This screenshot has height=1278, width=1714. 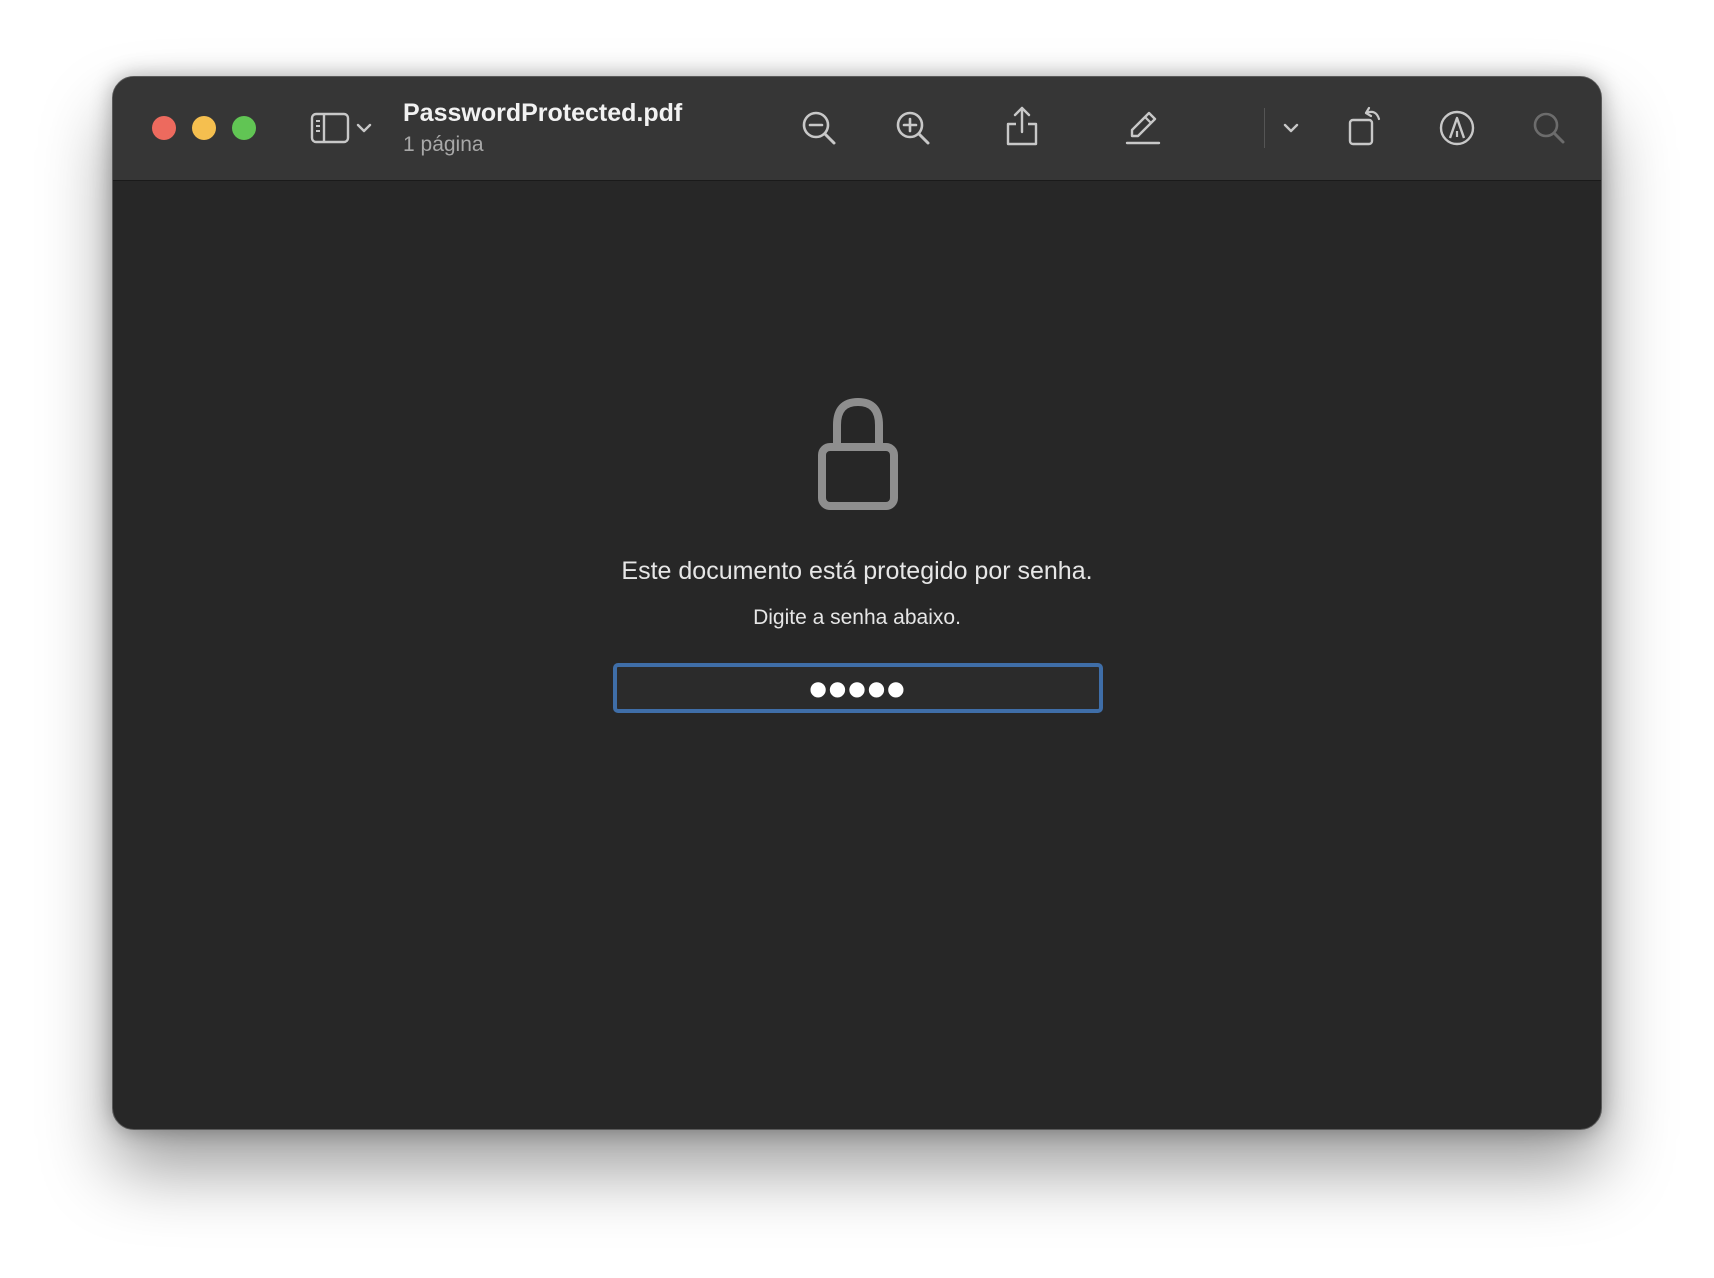 What do you see at coordinates (204, 128) in the screenshot?
I see `minimize-button` at bounding box center [204, 128].